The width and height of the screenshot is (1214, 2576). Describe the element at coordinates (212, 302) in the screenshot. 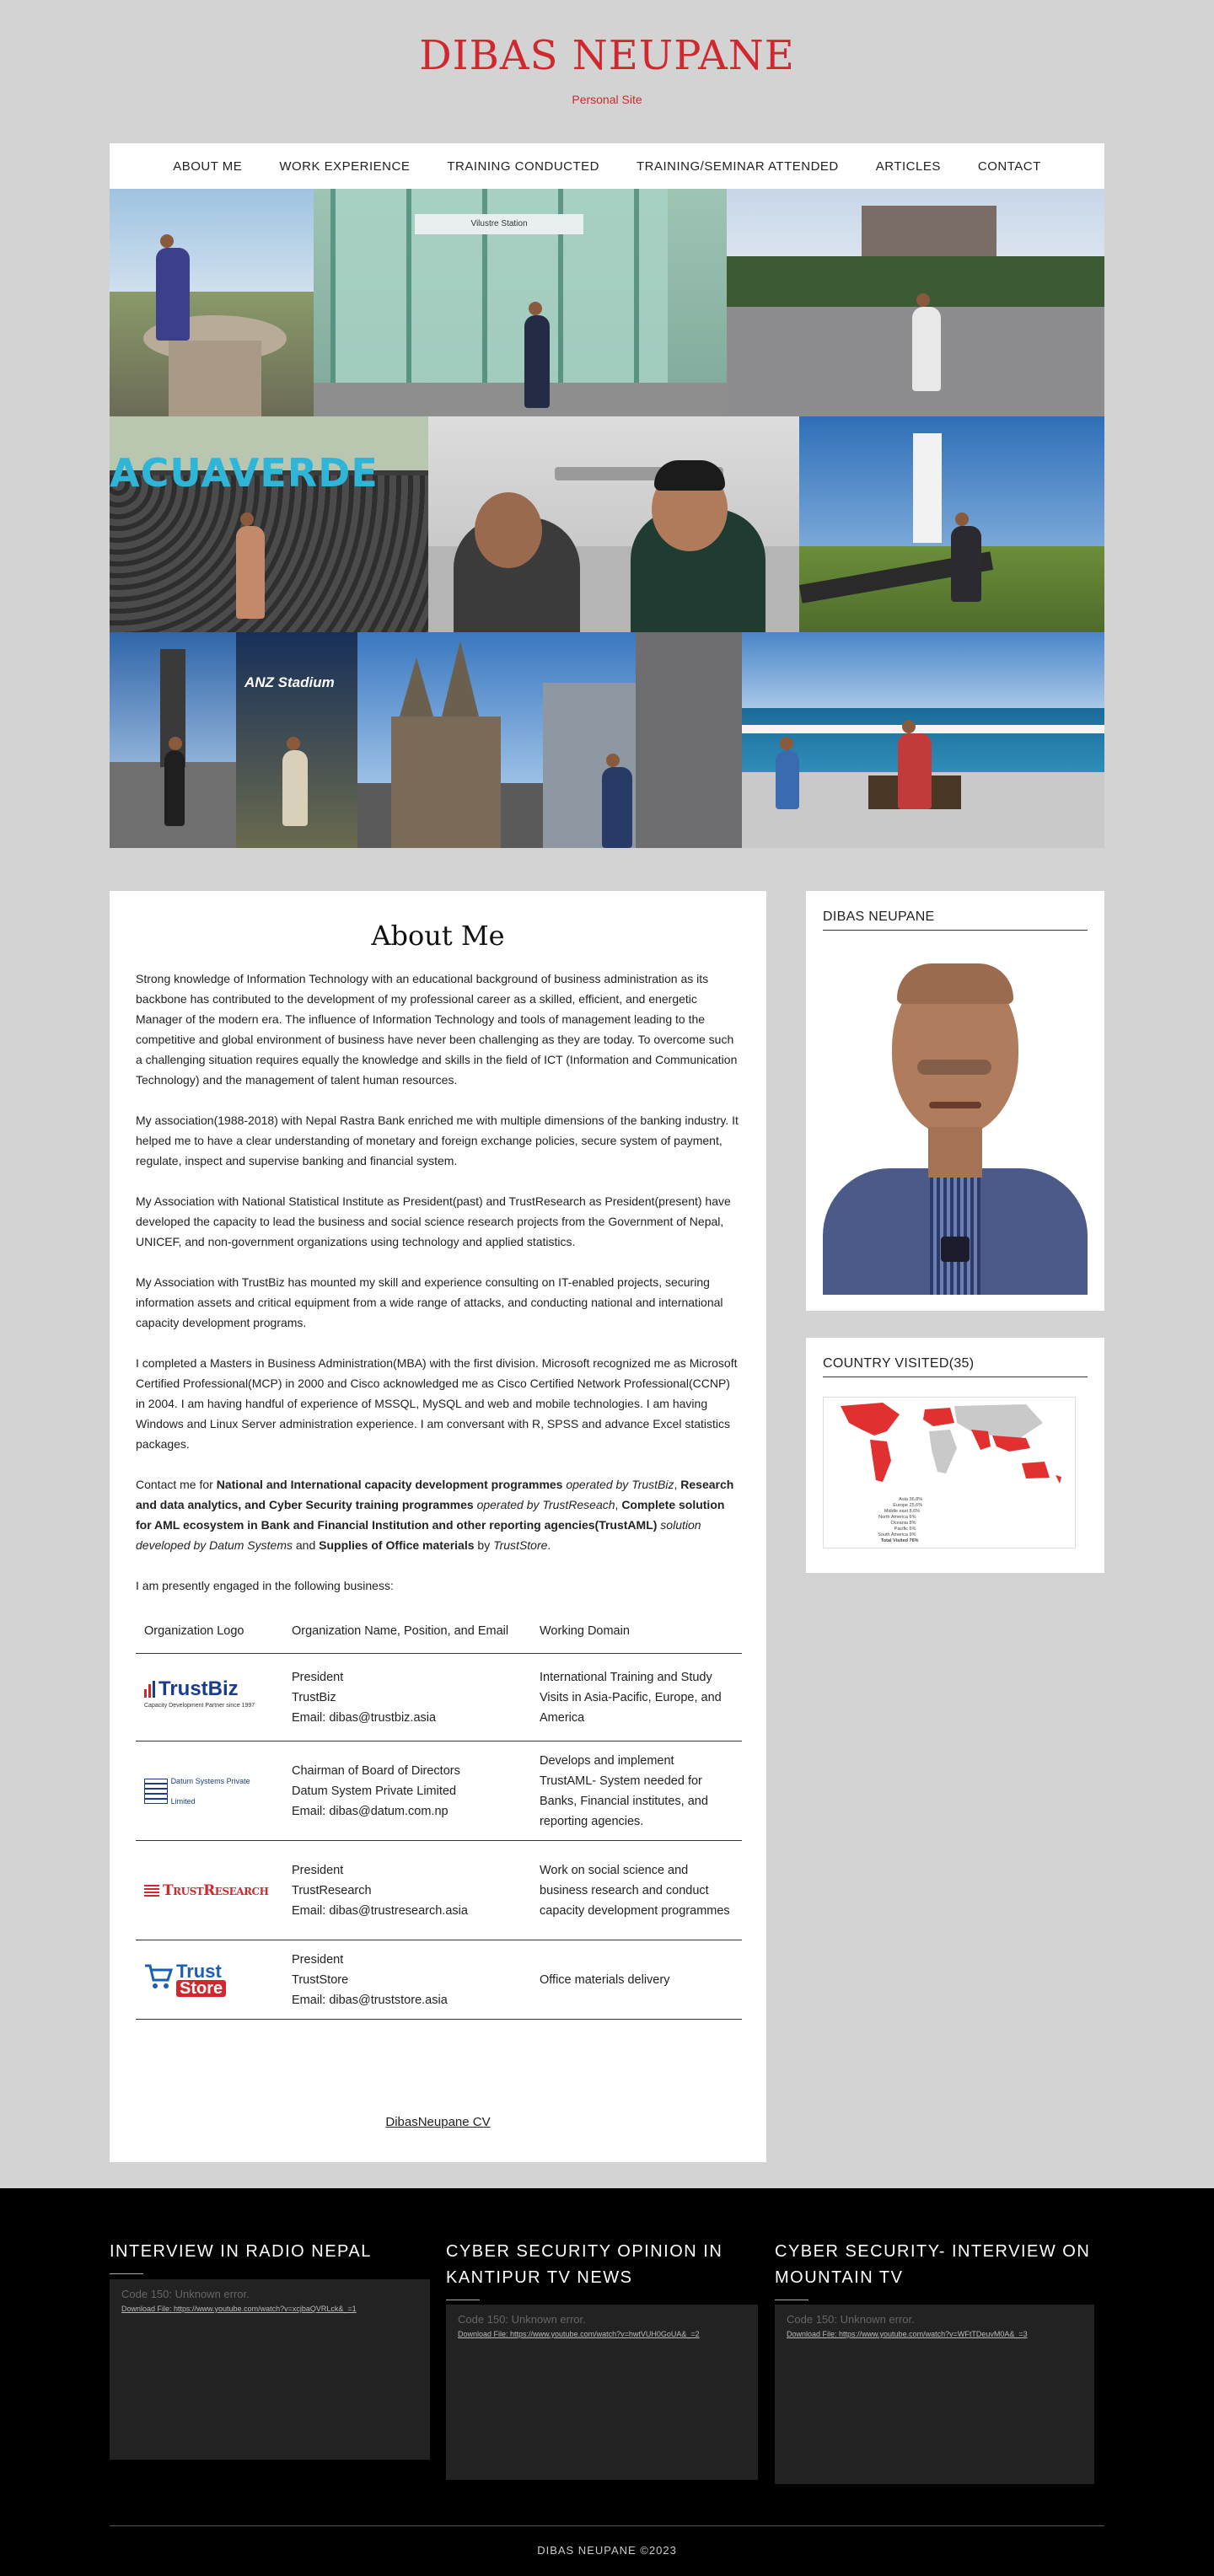

I see `gallery-photo-monument` at that location.